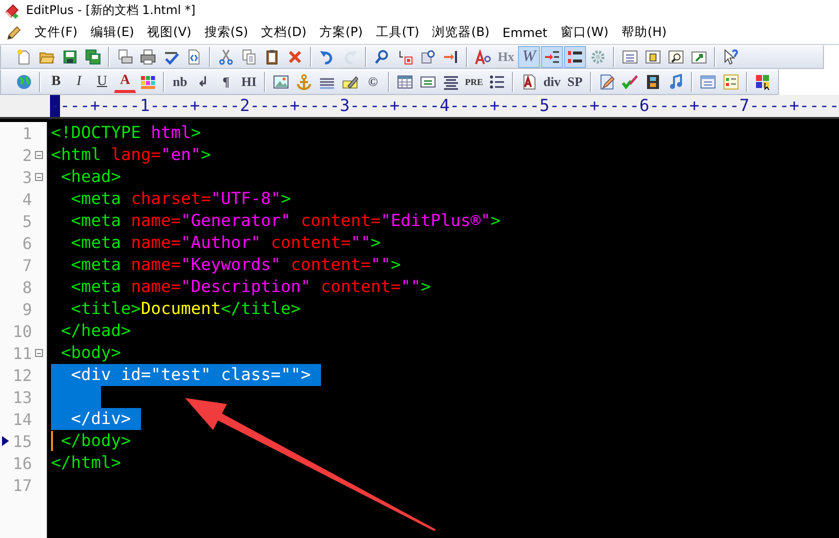  Describe the element at coordinates (24, 82) in the screenshot. I see `globe-icon` at that location.